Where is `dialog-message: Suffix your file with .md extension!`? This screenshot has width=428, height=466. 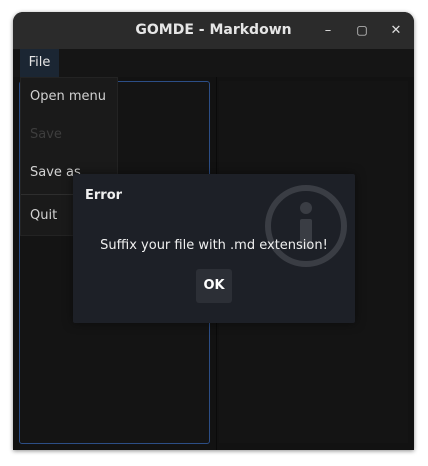 dialog-message: Suffix your file with .md extension! is located at coordinates (214, 245).